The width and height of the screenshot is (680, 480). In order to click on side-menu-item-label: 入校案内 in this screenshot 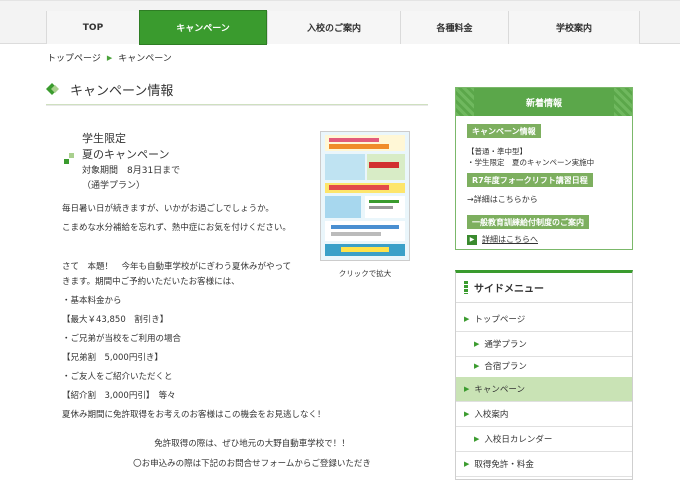, I will do `click(491, 415)`.